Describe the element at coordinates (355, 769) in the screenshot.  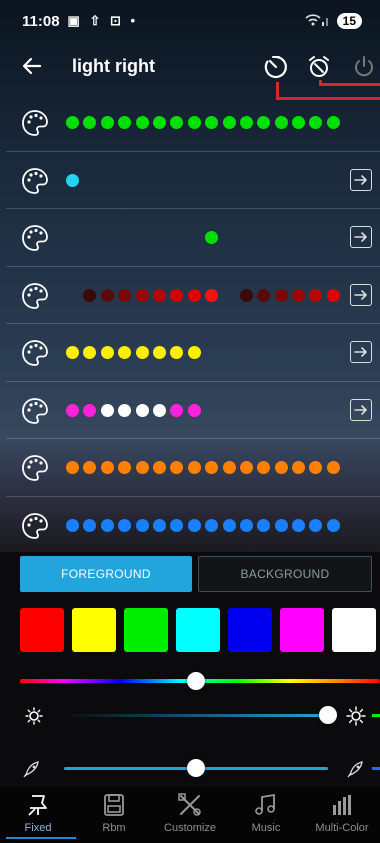
I see `speed-fast-icon` at that location.